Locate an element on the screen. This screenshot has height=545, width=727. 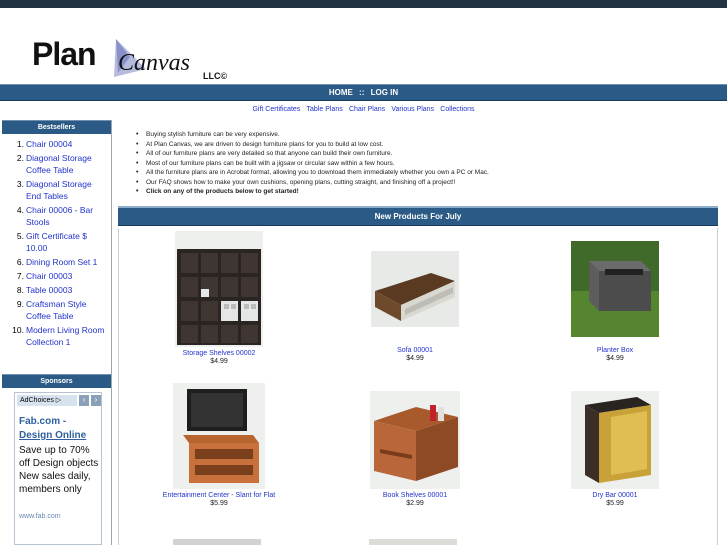
list-item: 5. Gift Certificate $ 10.00 is located at coordinates (56, 242).